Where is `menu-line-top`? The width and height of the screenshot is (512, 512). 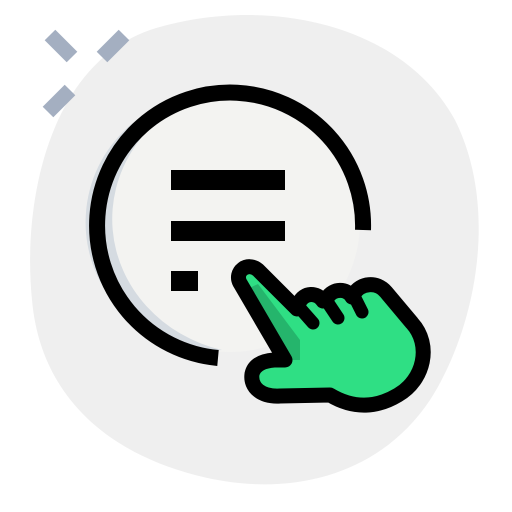
menu-line-top is located at coordinates (228, 180).